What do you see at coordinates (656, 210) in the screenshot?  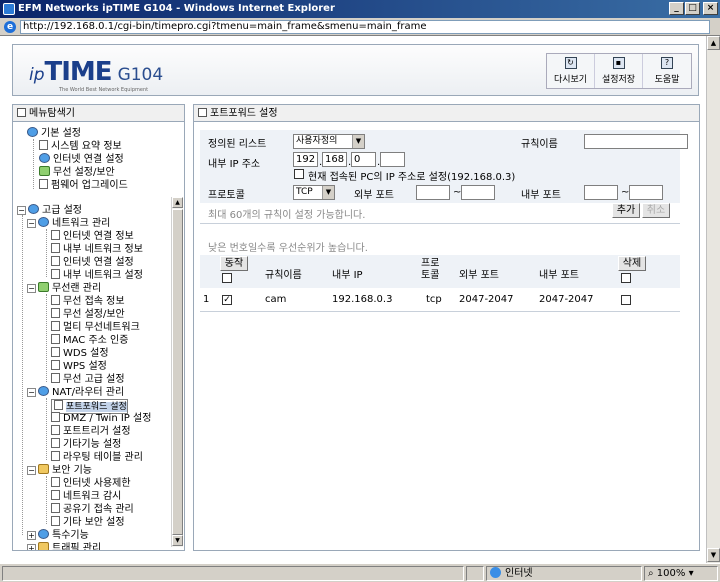 I see `cancel-button: 취소` at bounding box center [656, 210].